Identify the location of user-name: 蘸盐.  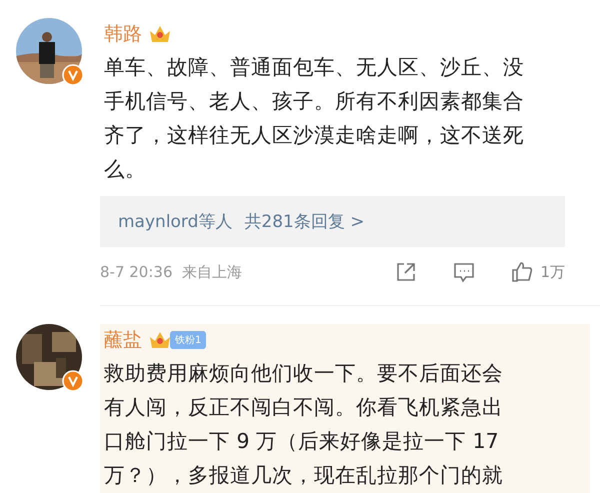
(123, 340).